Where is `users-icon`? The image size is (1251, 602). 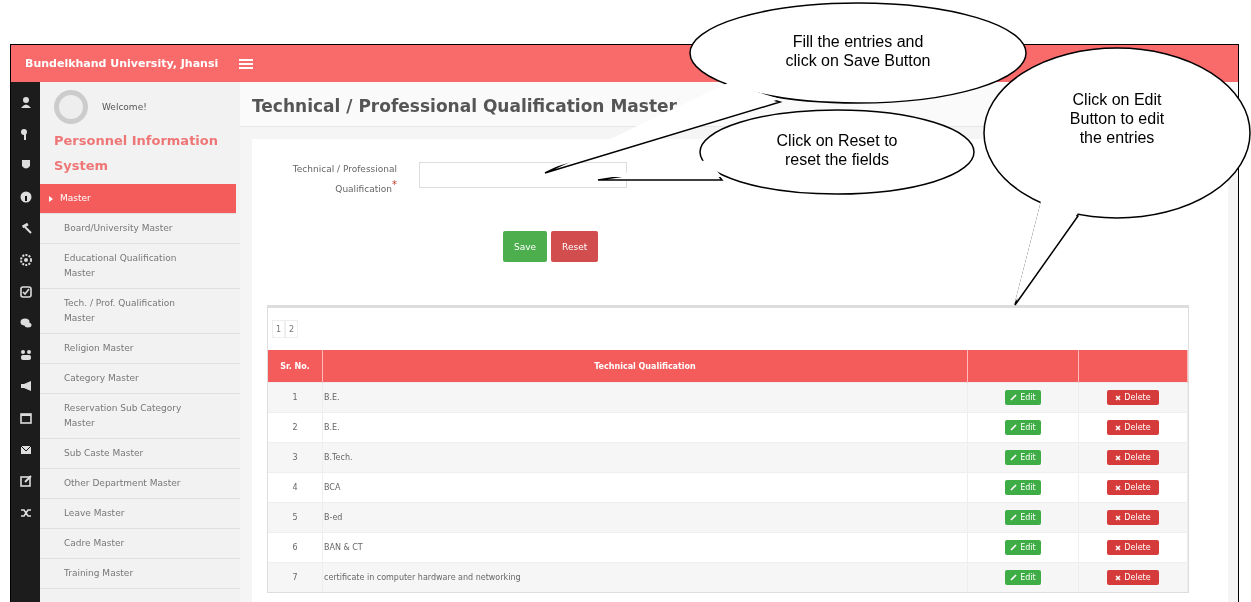
users-icon is located at coordinates (25, 354).